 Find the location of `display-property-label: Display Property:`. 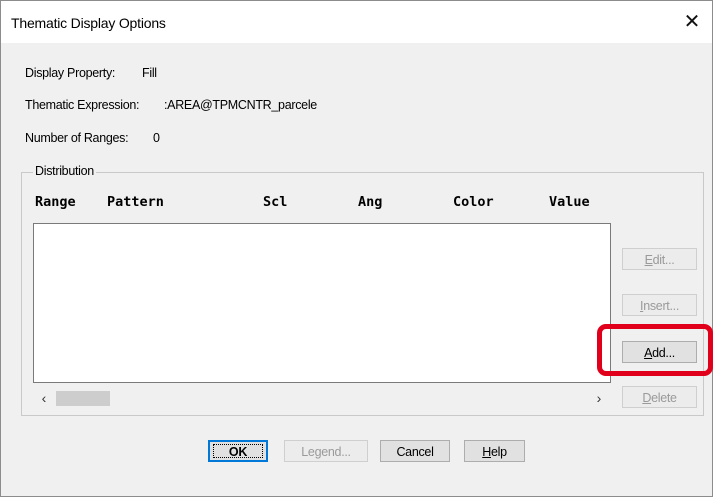

display-property-label: Display Property: is located at coordinates (70, 73).